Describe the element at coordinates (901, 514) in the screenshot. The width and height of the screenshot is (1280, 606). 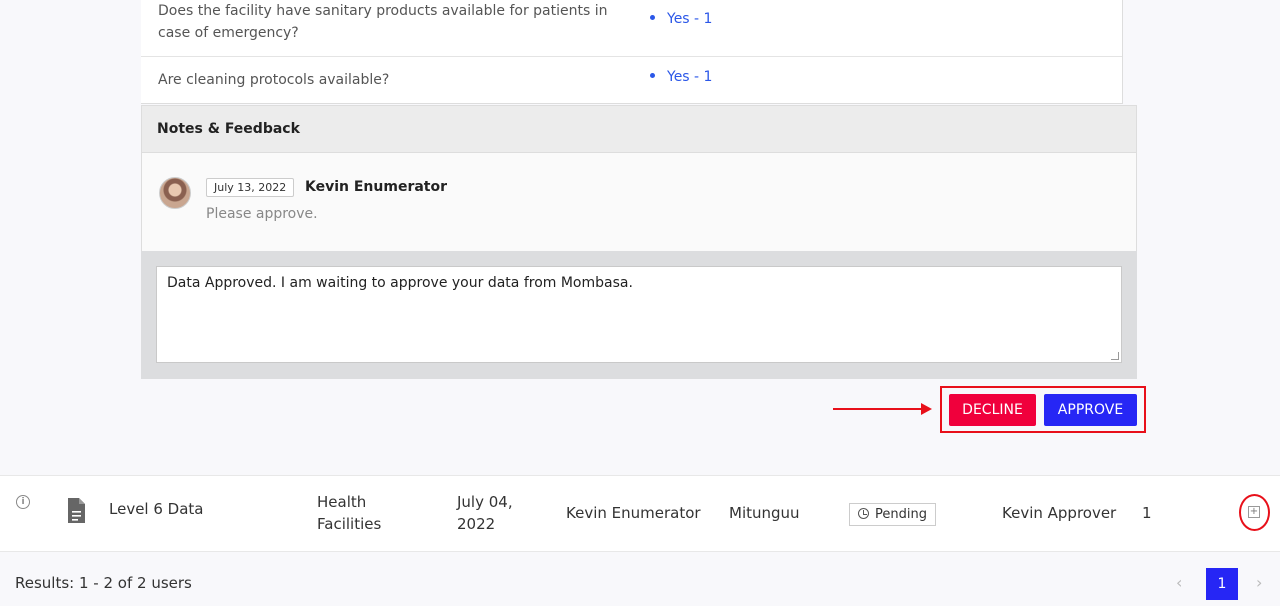
I see `status-text: Pending` at that location.